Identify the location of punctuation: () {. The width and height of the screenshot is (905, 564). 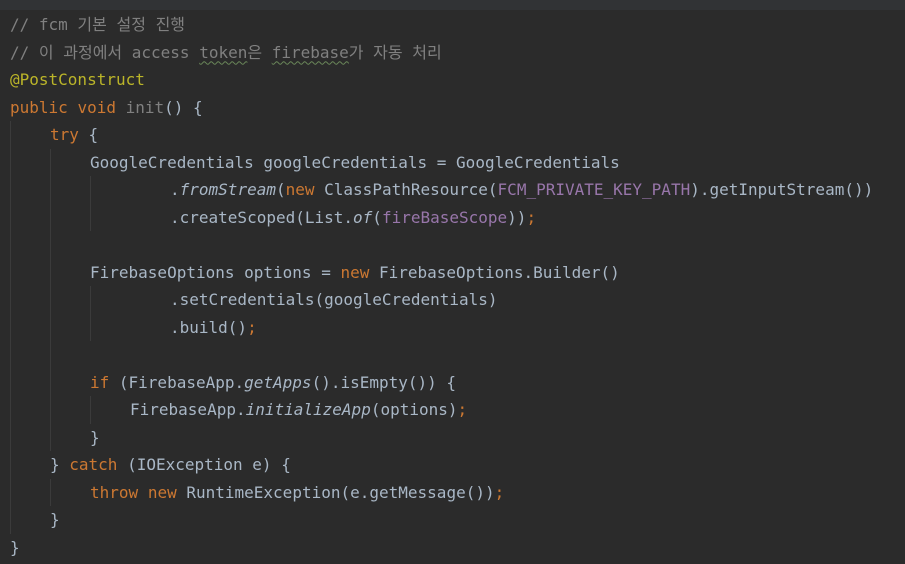
(183, 107).